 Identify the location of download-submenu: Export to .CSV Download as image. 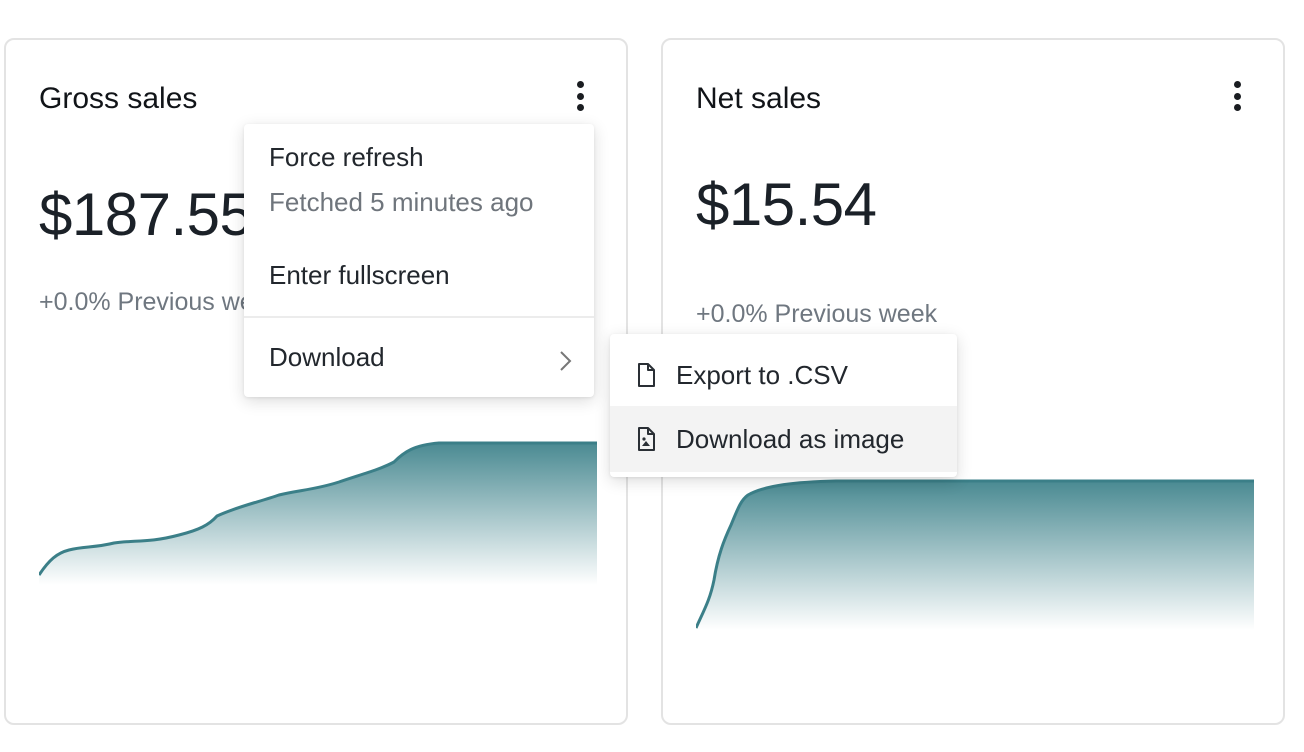
(783, 405).